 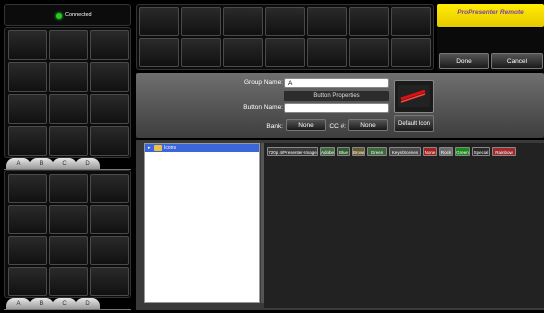 I want to click on tab-bank-d-bottom: D, so click(x=87, y=303).